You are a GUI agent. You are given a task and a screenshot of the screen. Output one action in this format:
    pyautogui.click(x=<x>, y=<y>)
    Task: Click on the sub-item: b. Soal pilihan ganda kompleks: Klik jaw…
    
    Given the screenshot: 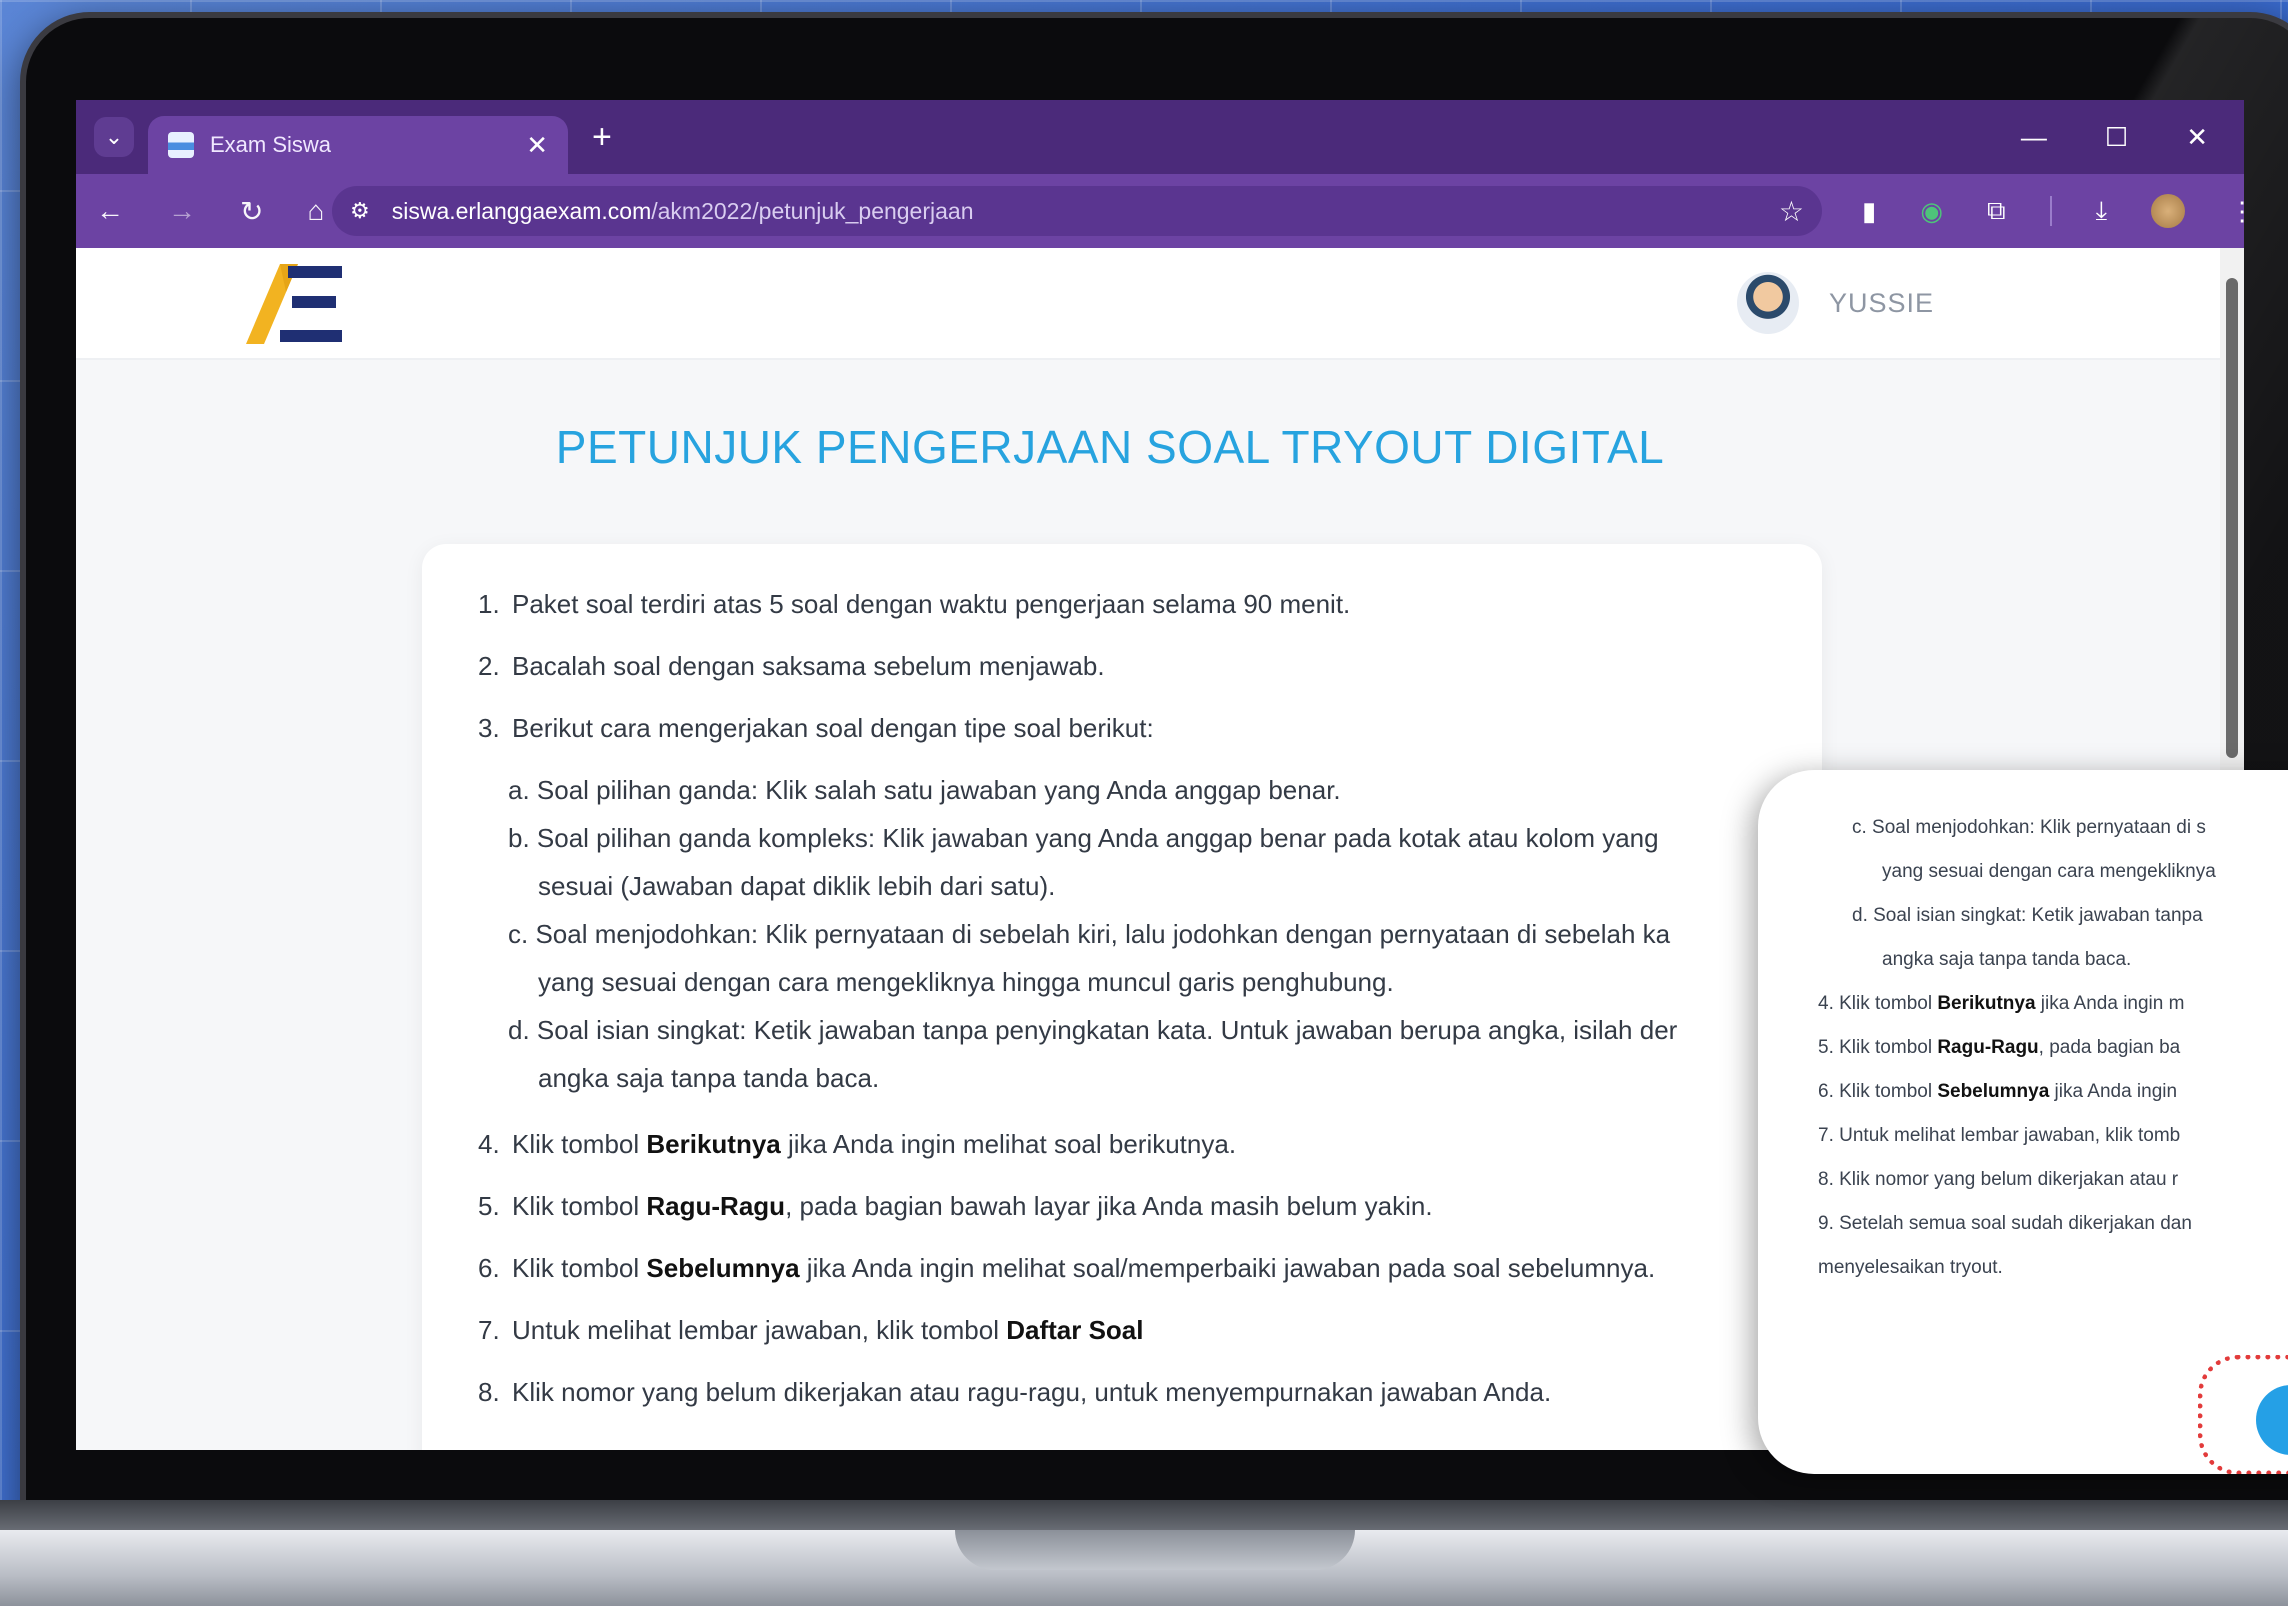 What is the action you would take?
    pyautogui.click(x=1083, y=838)
    